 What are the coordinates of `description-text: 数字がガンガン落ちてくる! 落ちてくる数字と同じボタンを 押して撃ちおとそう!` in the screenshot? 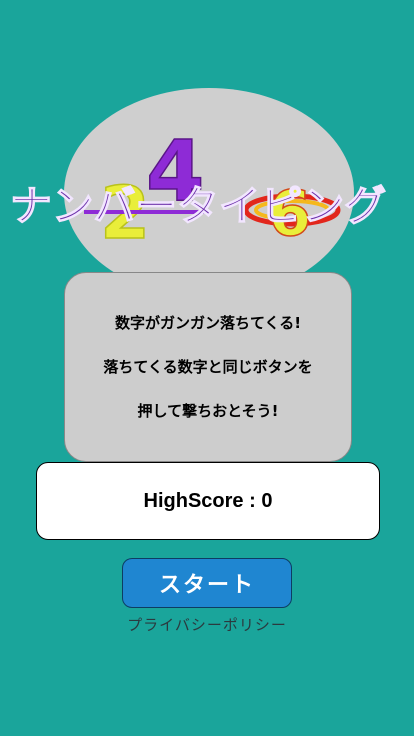 It's located at (207, 367).